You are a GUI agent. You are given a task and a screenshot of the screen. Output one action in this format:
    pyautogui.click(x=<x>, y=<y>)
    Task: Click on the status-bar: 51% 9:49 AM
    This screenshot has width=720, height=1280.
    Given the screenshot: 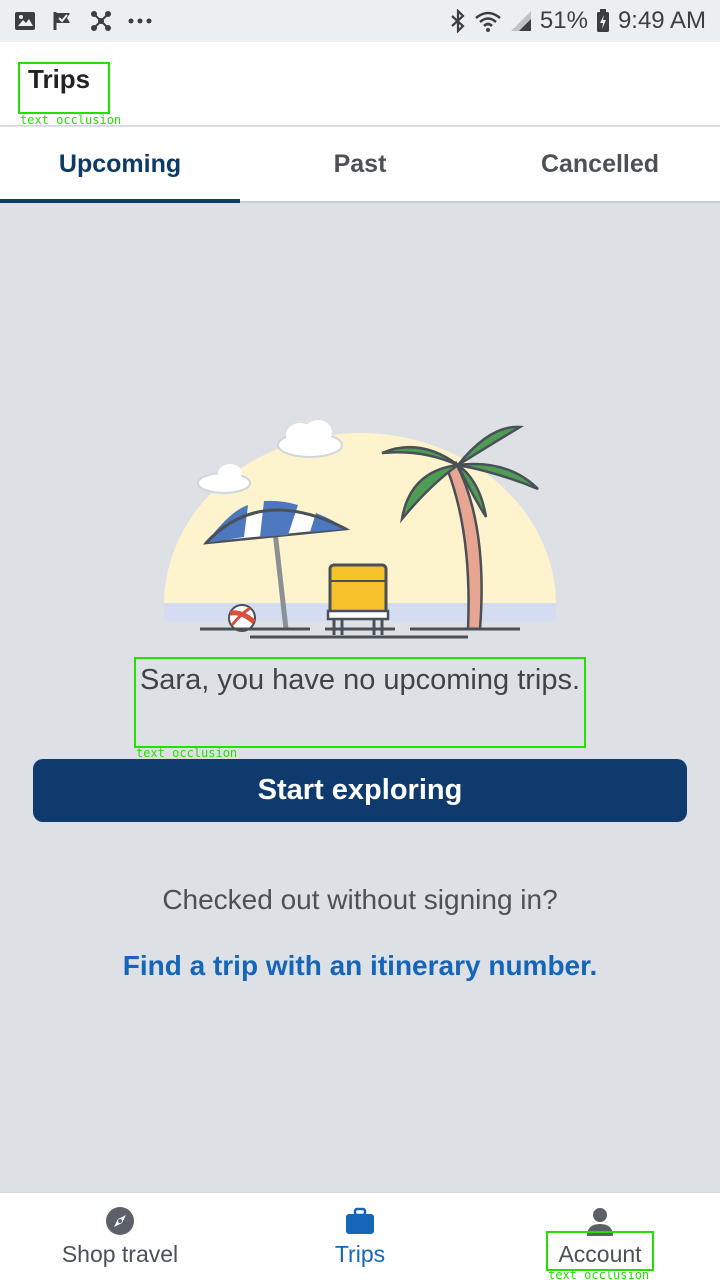 What is the action you would take?
    pyautogui.click(x=360, y=21)
    